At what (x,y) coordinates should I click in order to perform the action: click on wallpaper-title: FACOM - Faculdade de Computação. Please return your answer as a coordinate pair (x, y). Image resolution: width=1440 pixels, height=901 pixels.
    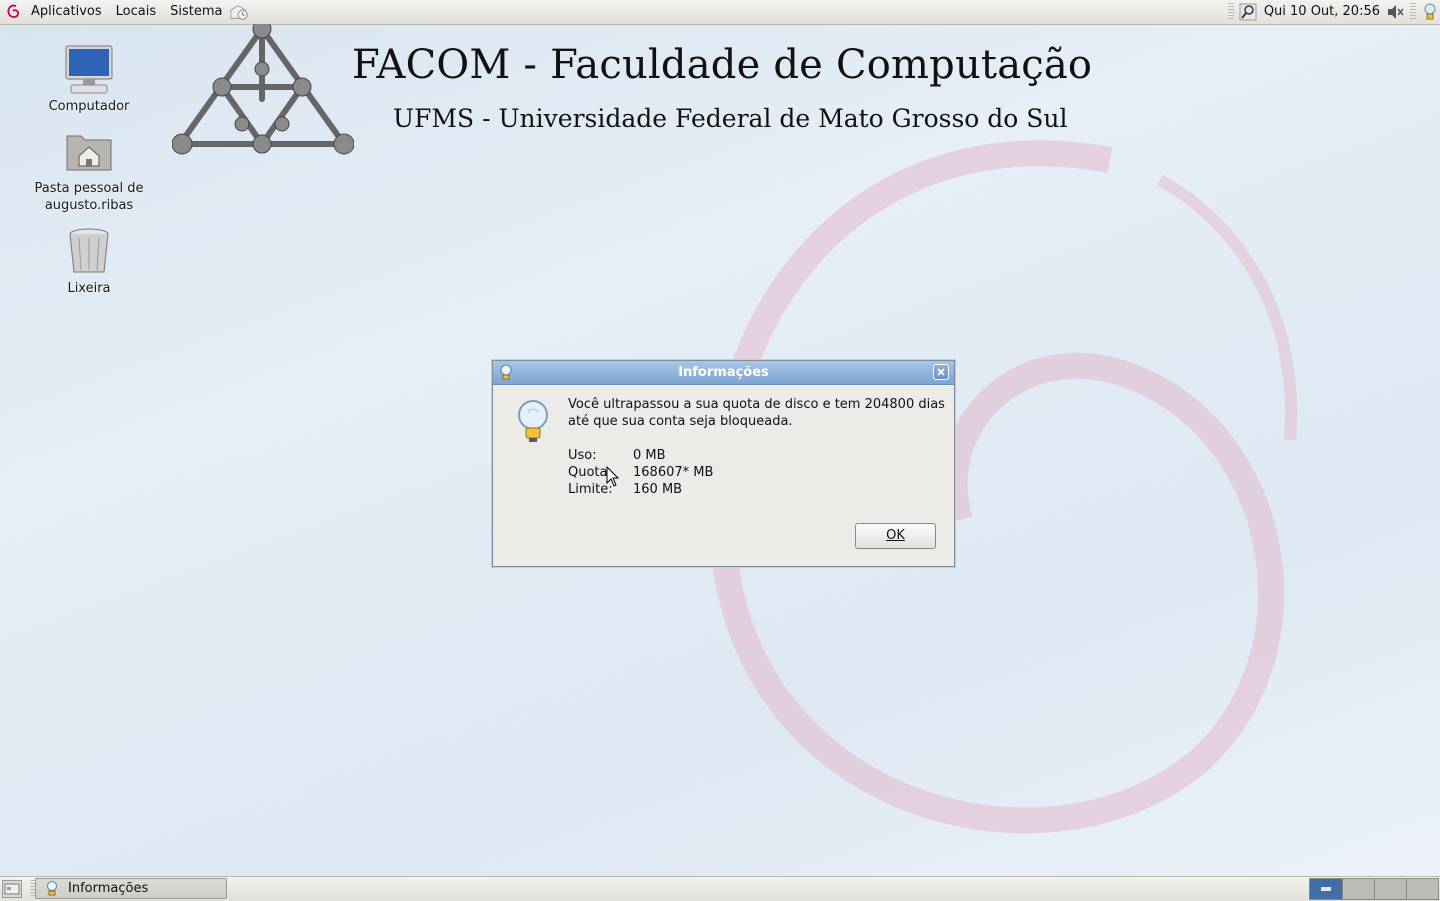
    Looking at the image, I should click on (722, 65).